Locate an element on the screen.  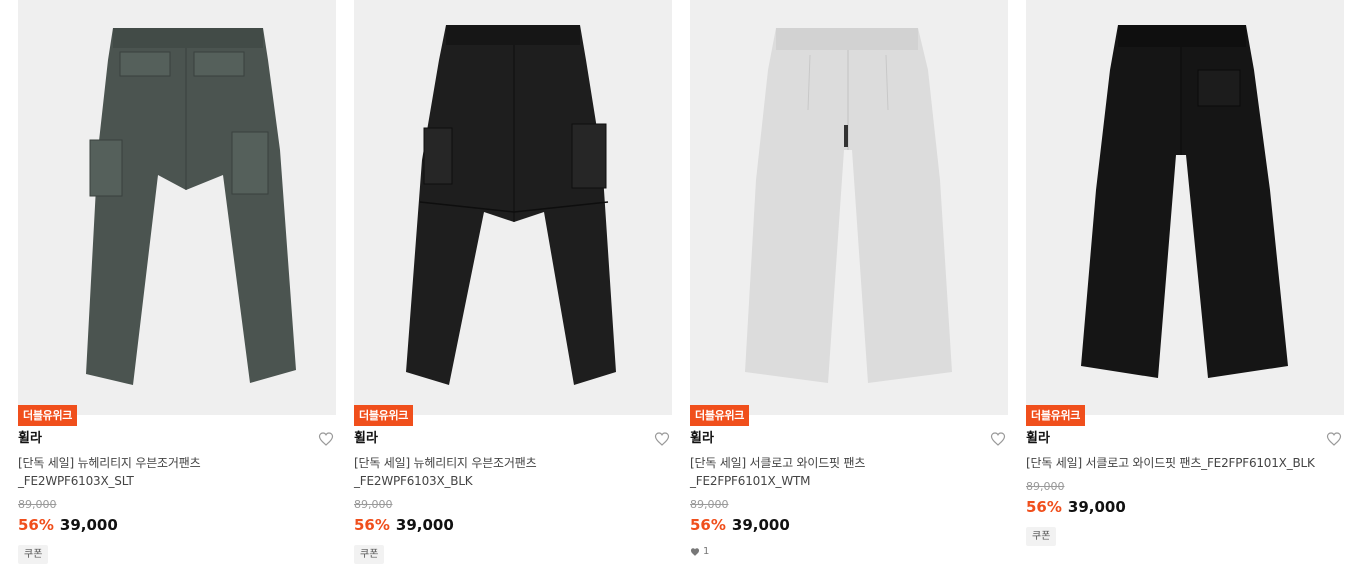
product-name: [단독 세일] 서클로고 와이드핏 팬츠_FE2FPF6101X_BLK is located at coordinates (1185, 463).